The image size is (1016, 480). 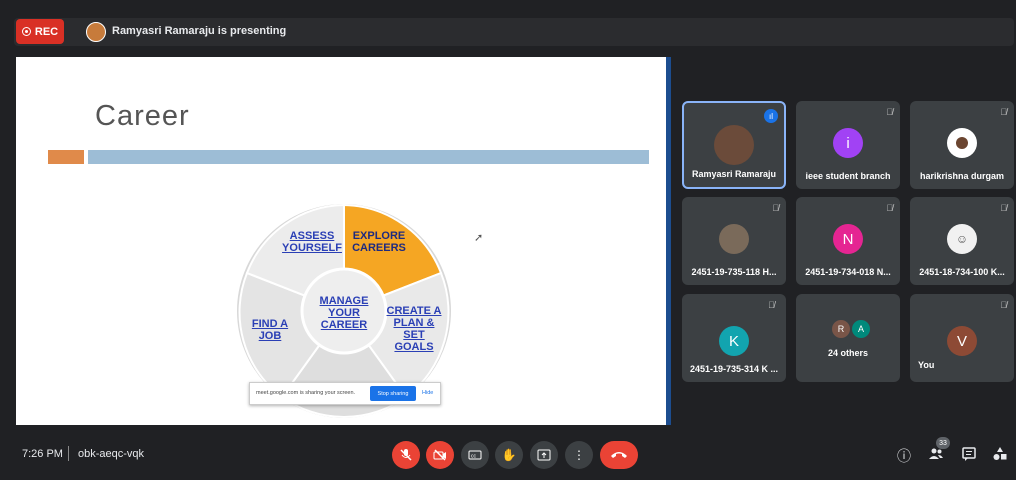 What do you see at coordinates (926, 365) in the screenshot?
I see `participant-name: You` at bounding box center [926, 365].